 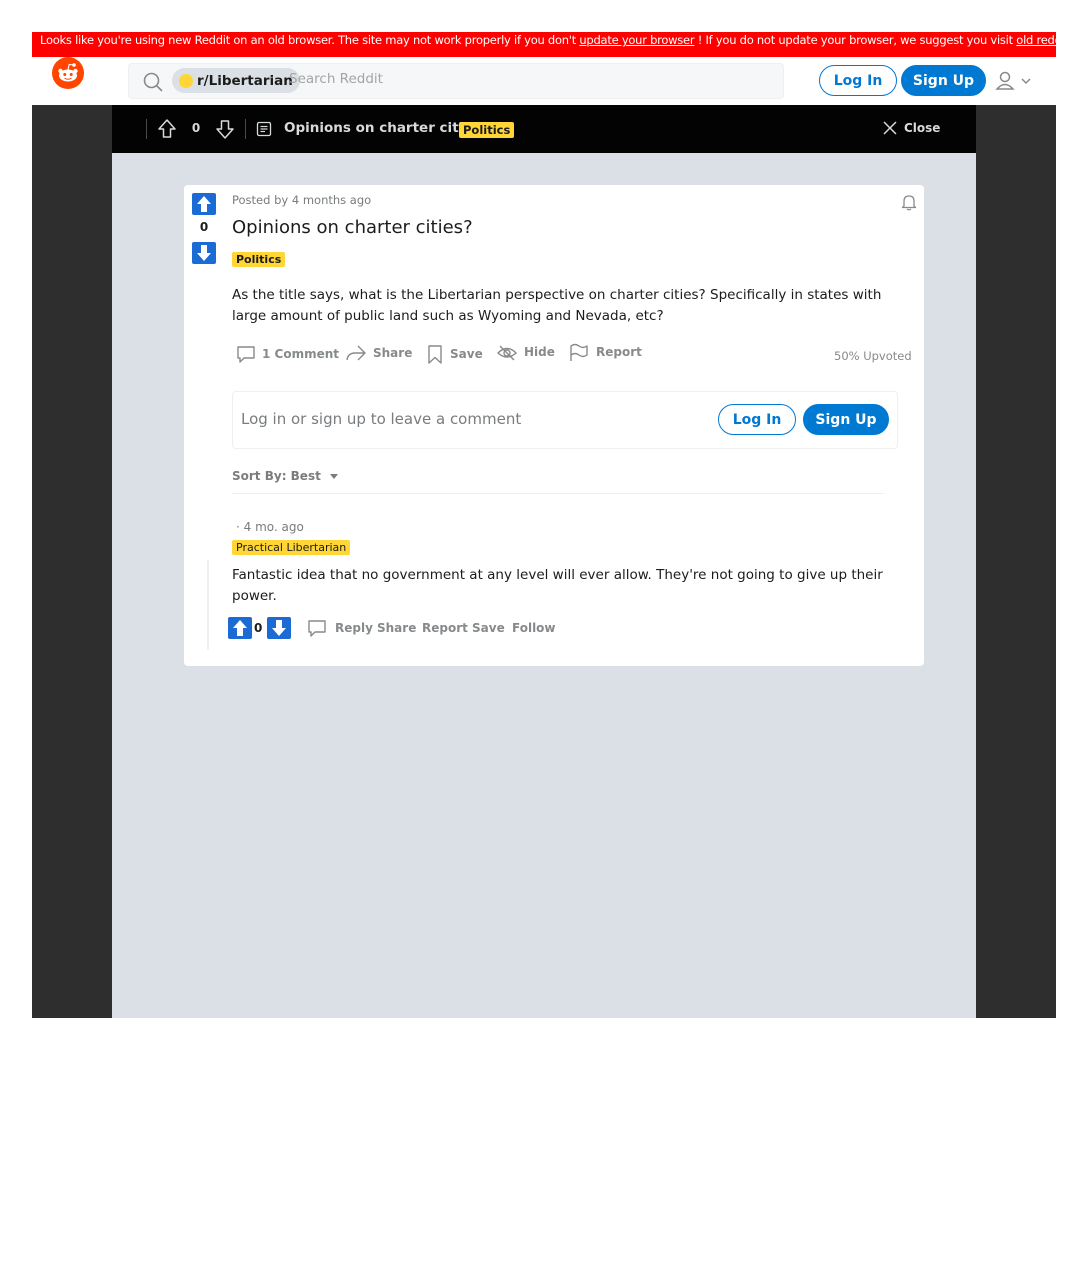 What do you see at coordinates (529, 79) in the screenshot?
I see `search-input` at bounding box center [529, 79].